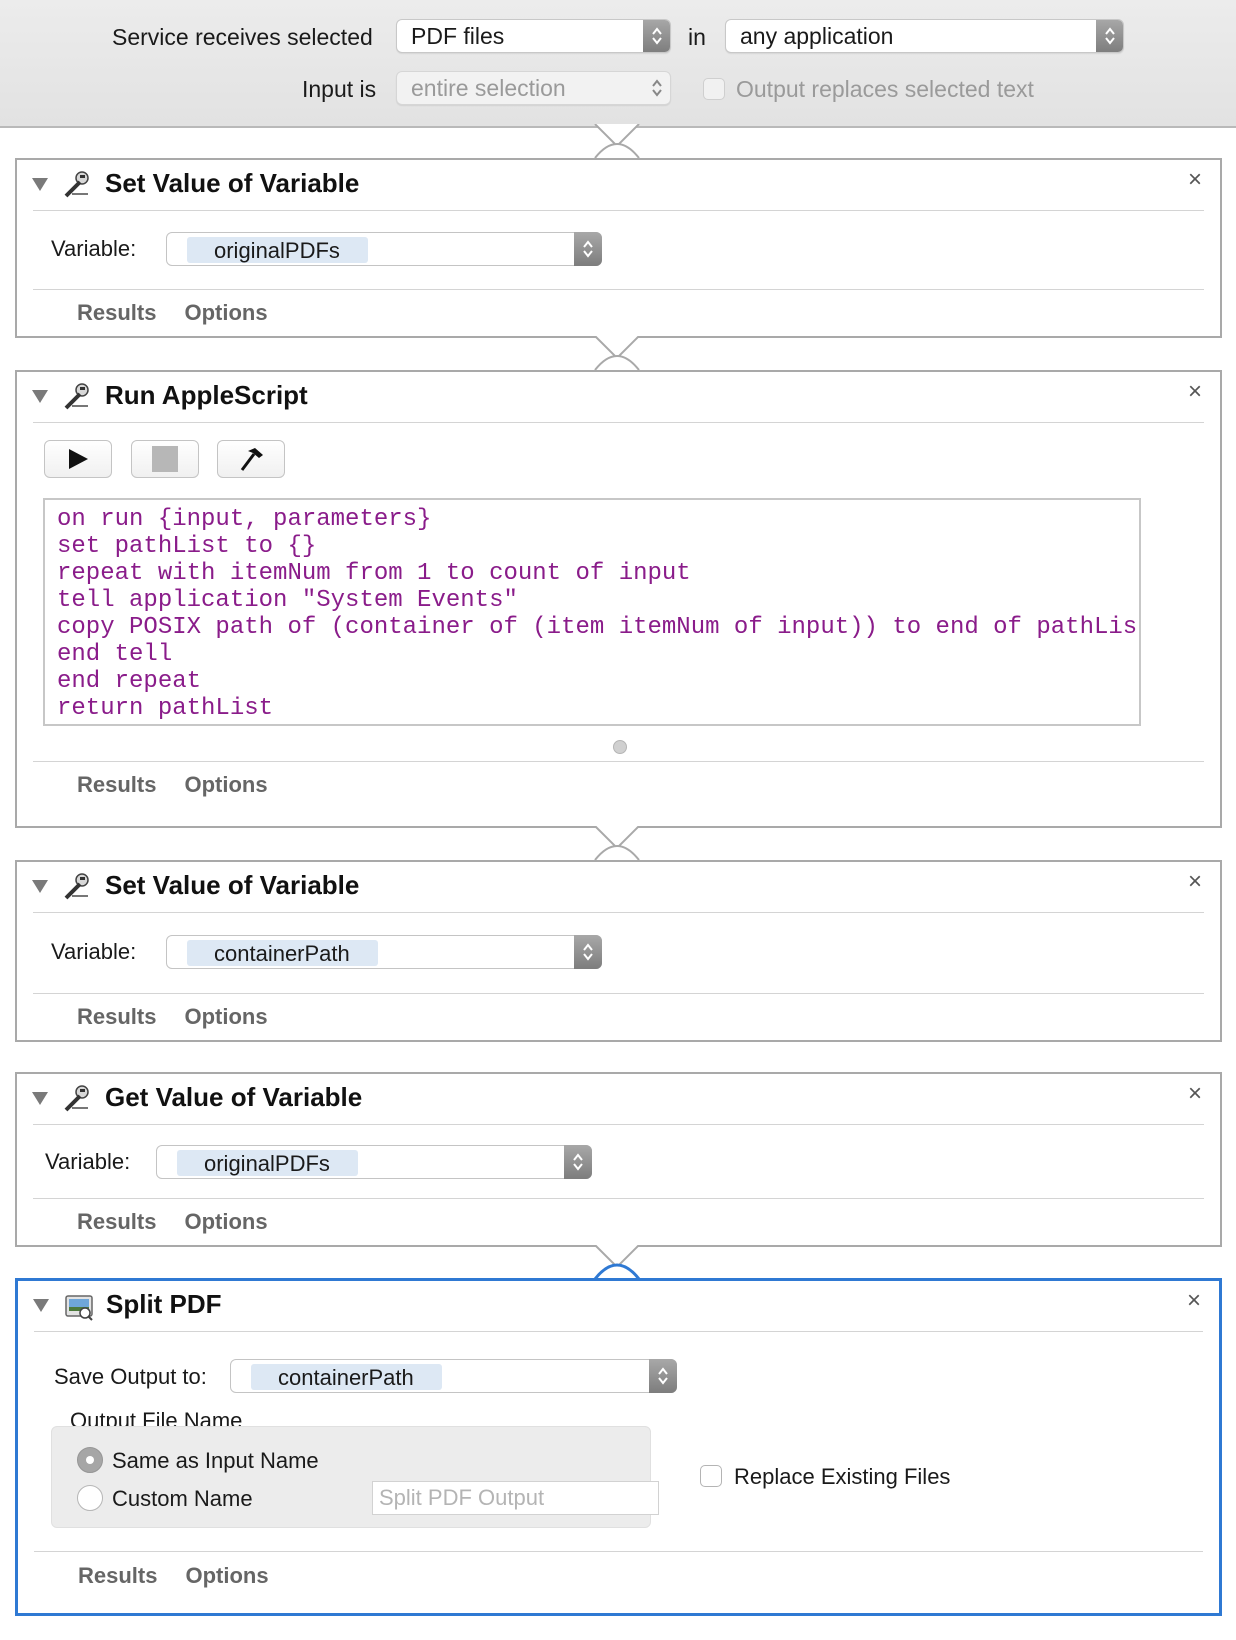  Describe the element at coordinates (287, 600) in the screenshot. I see `code-line: tell application "System Events"` at that location.